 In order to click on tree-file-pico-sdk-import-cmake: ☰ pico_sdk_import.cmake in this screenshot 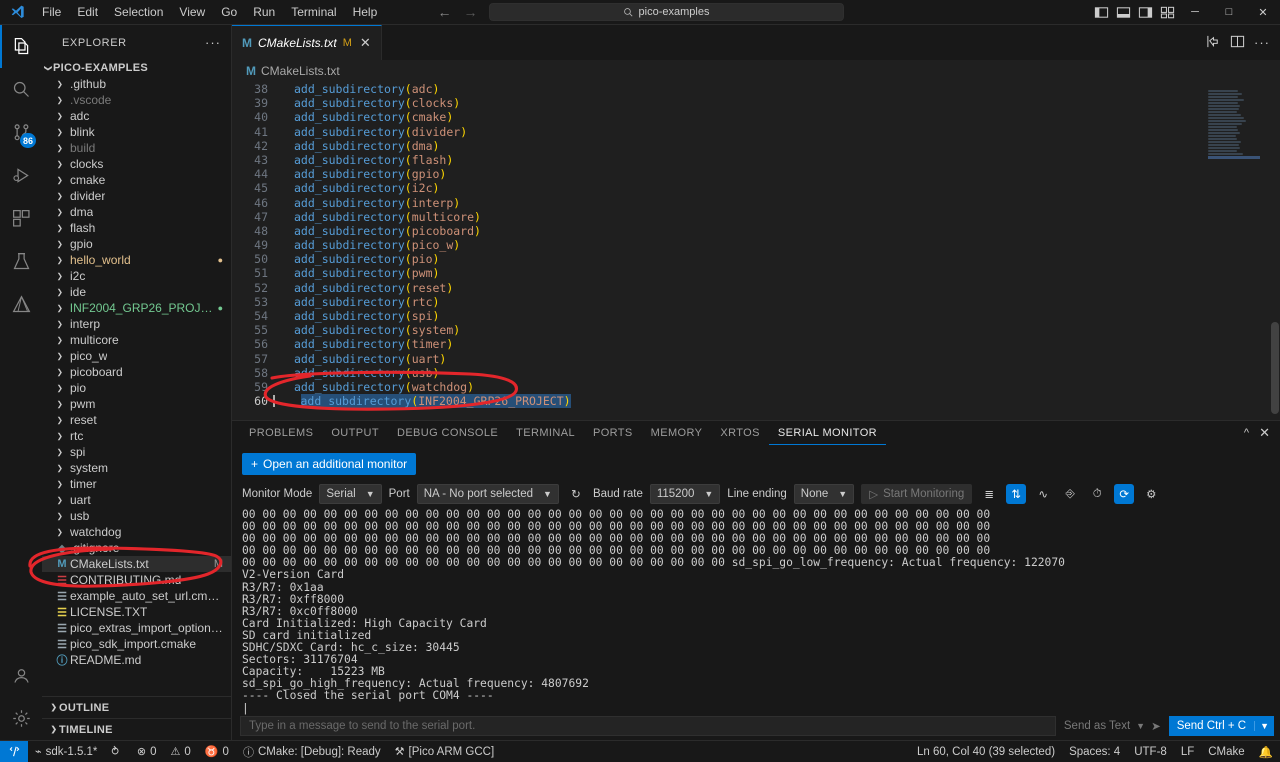, I will do `click(136, 644)`.